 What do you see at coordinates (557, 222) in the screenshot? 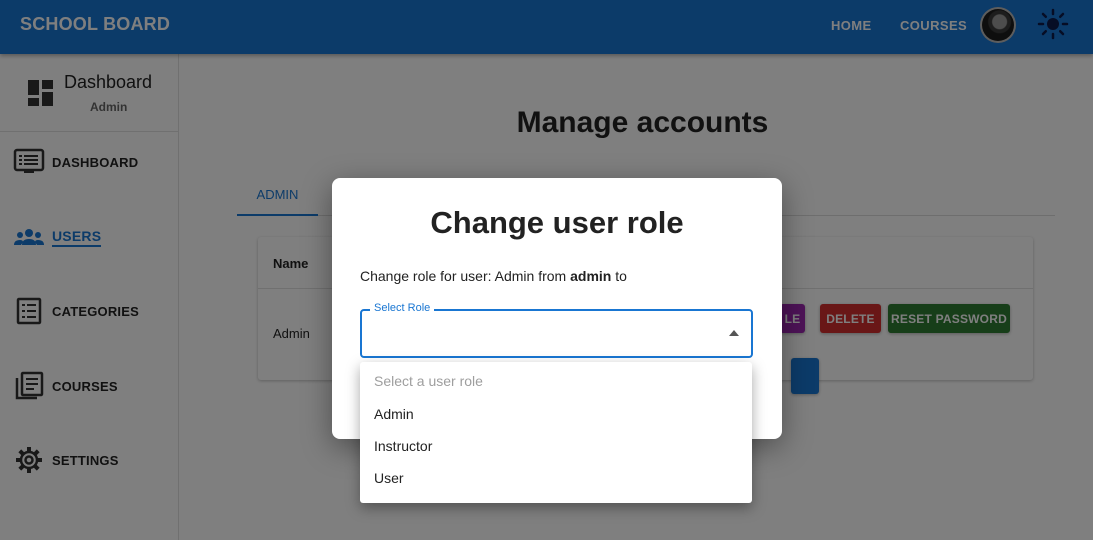
I see `dialog-title: Change user role` at bounding box center [557, 222].